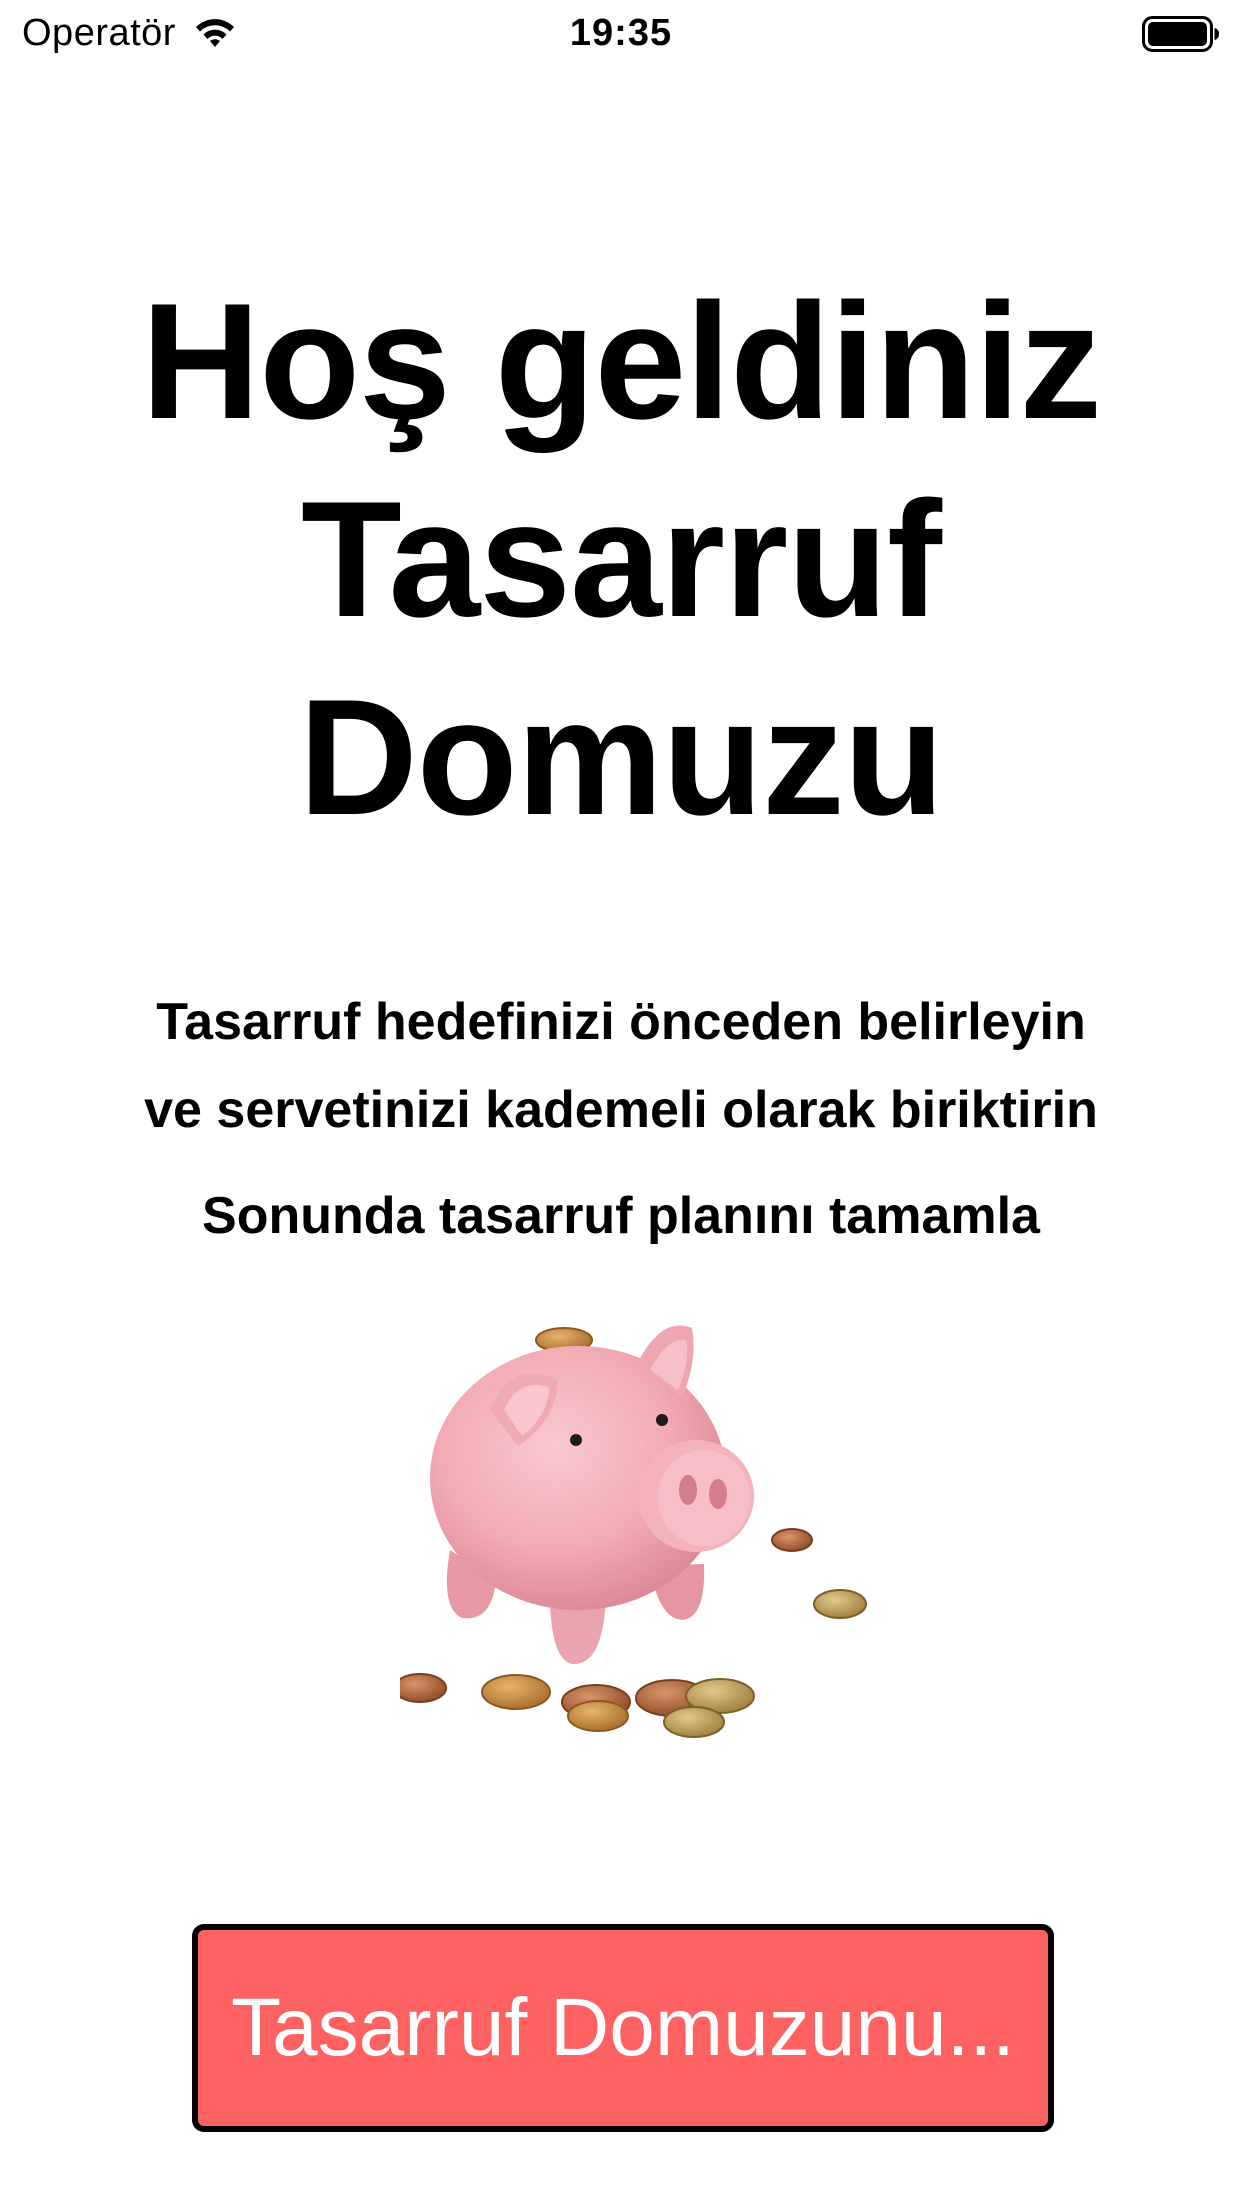 The height and width of the screenshot is (2208, 1242). What do you see at coordinates (621, 1216) in the screenshot?
I see `final-note-text: Sonunda tasarruf planını tamamla` at bounding box center [621, 1216].